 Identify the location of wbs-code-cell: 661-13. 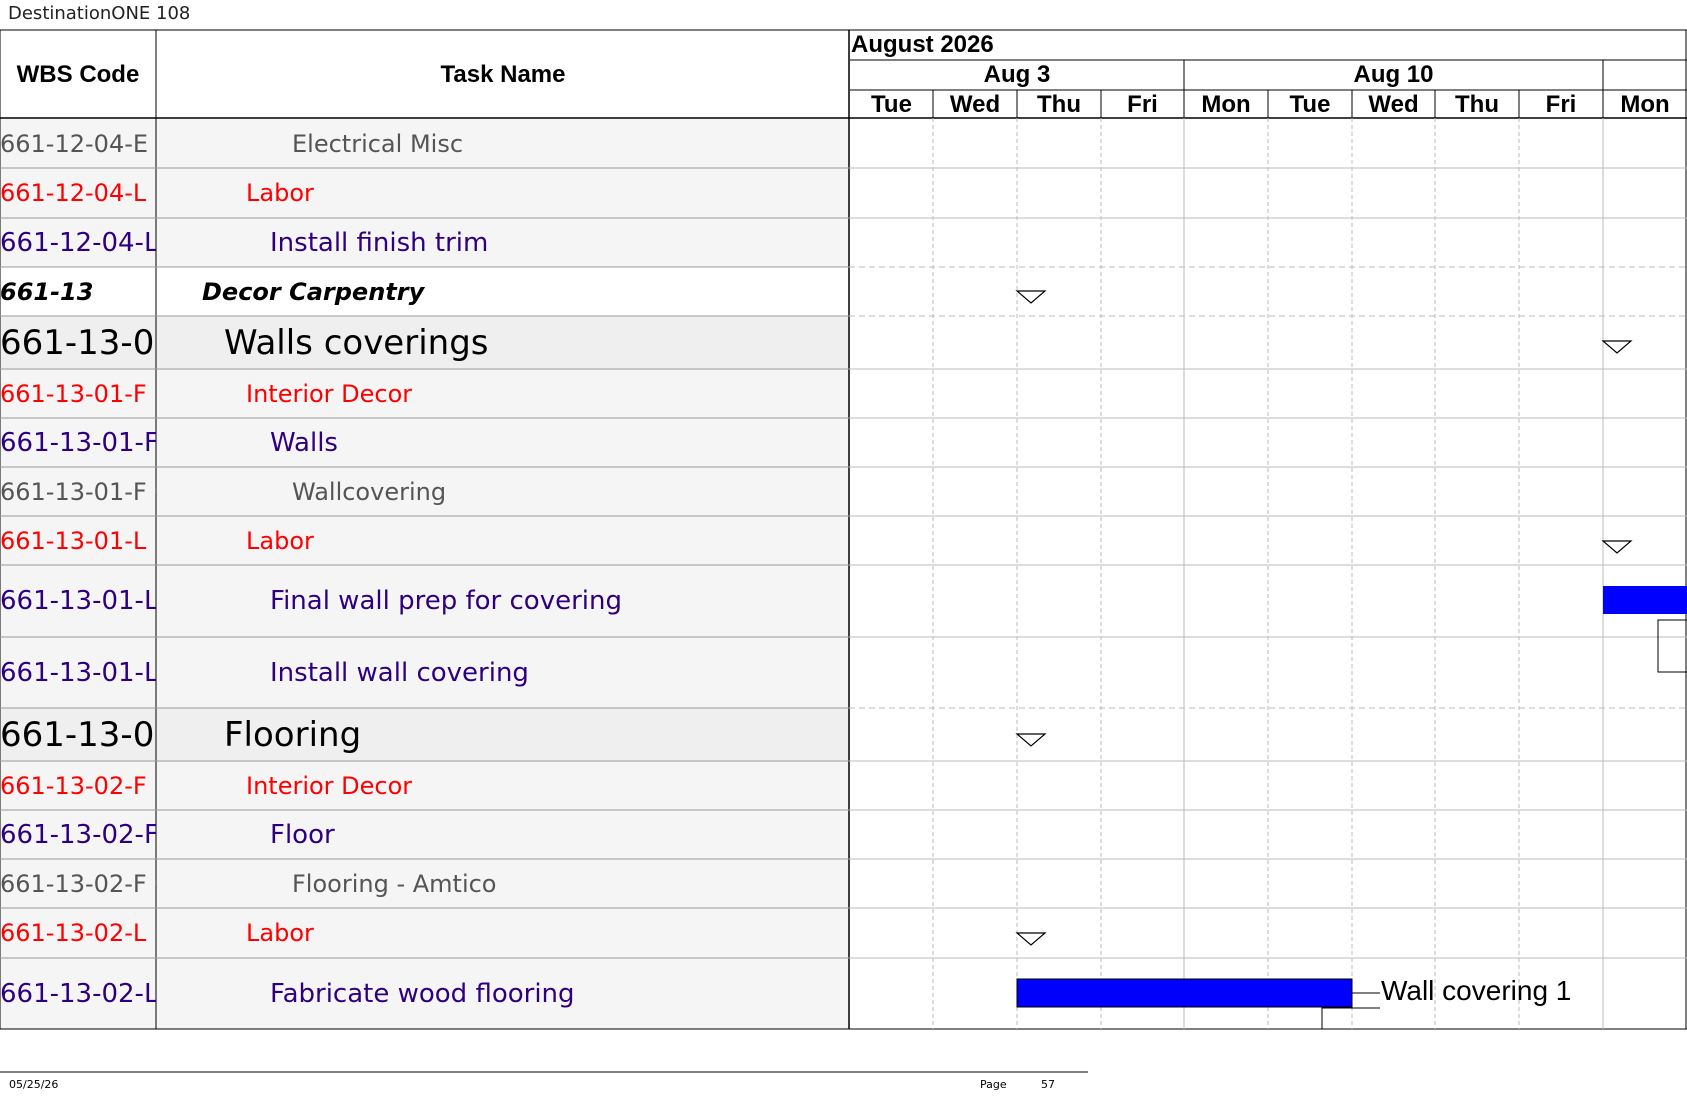
(47, 291).